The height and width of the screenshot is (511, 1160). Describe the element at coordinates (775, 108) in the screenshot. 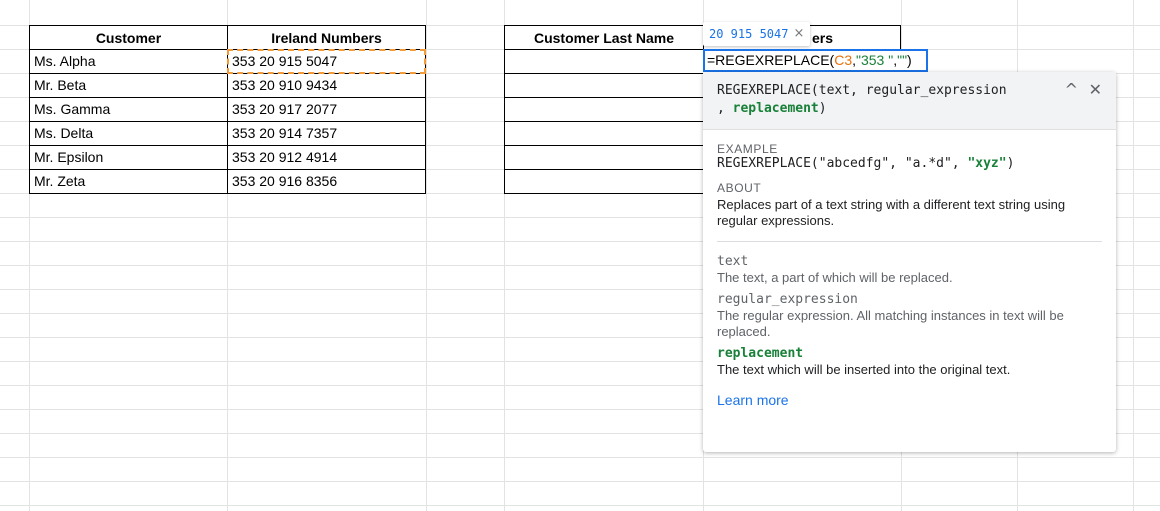

I see `signature-active-arg: replacement` at that location.